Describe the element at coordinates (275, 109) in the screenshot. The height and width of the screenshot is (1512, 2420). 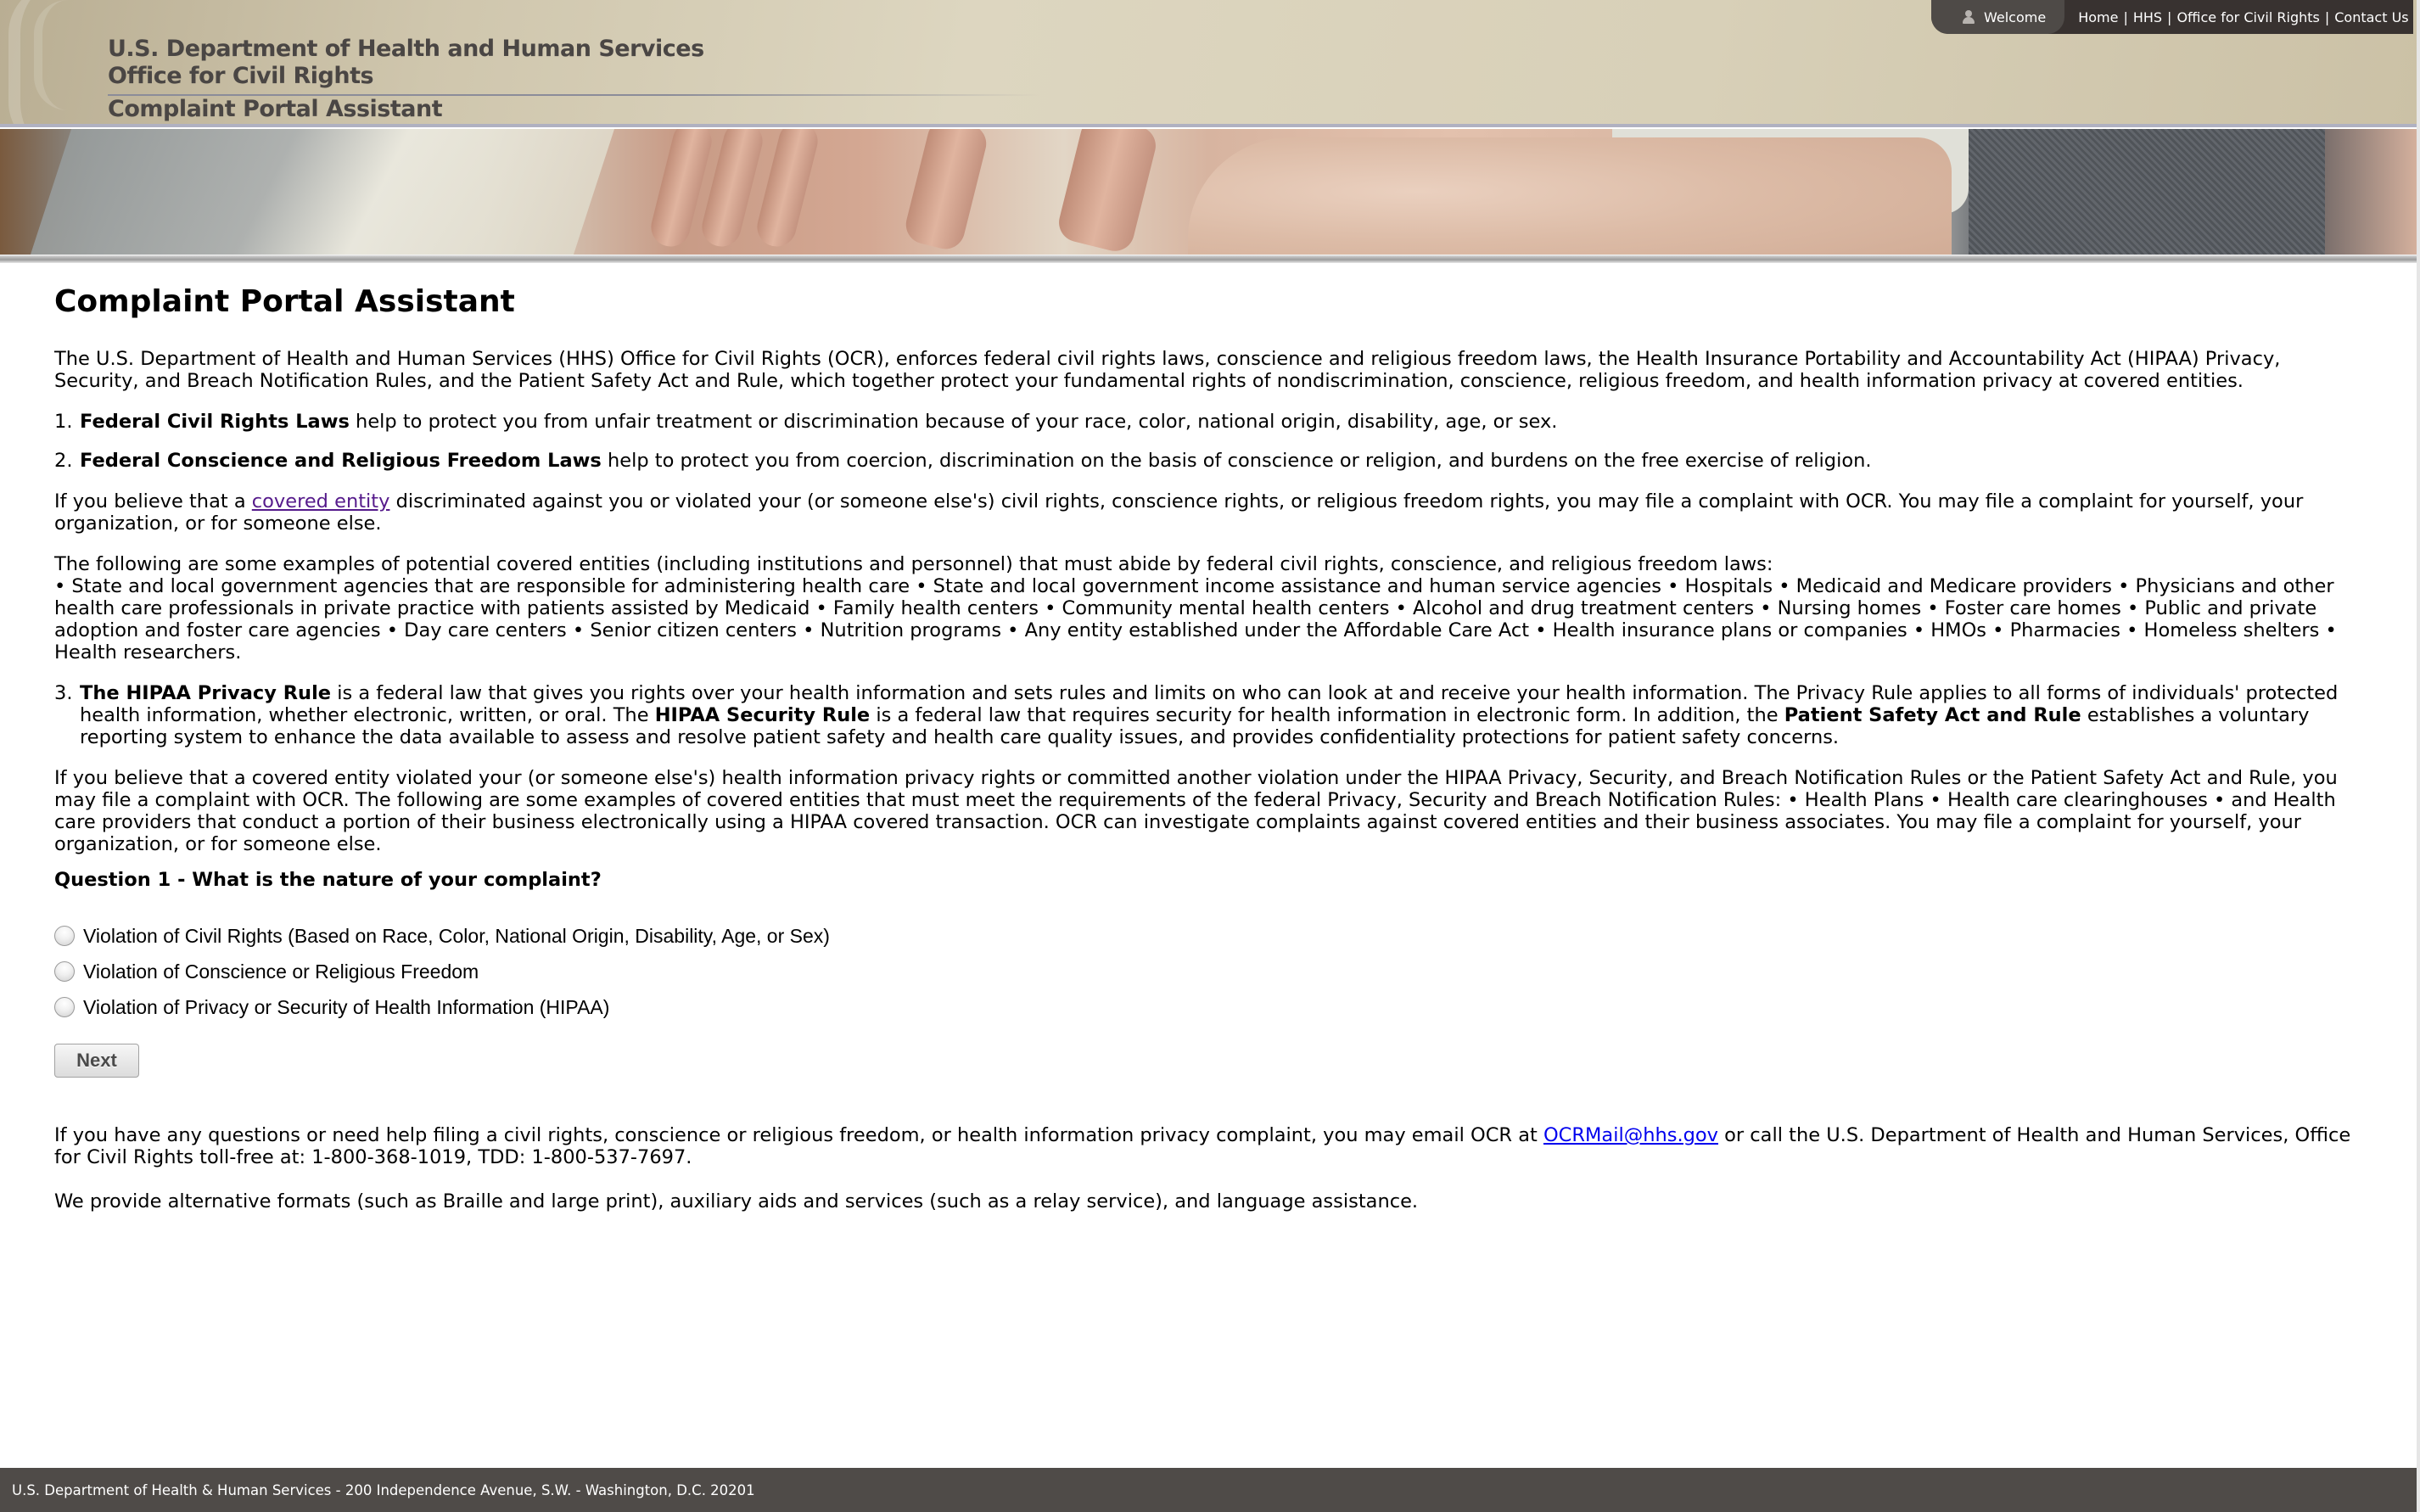
I see `header-app-name: Complaint Portal Assistant` at that location.